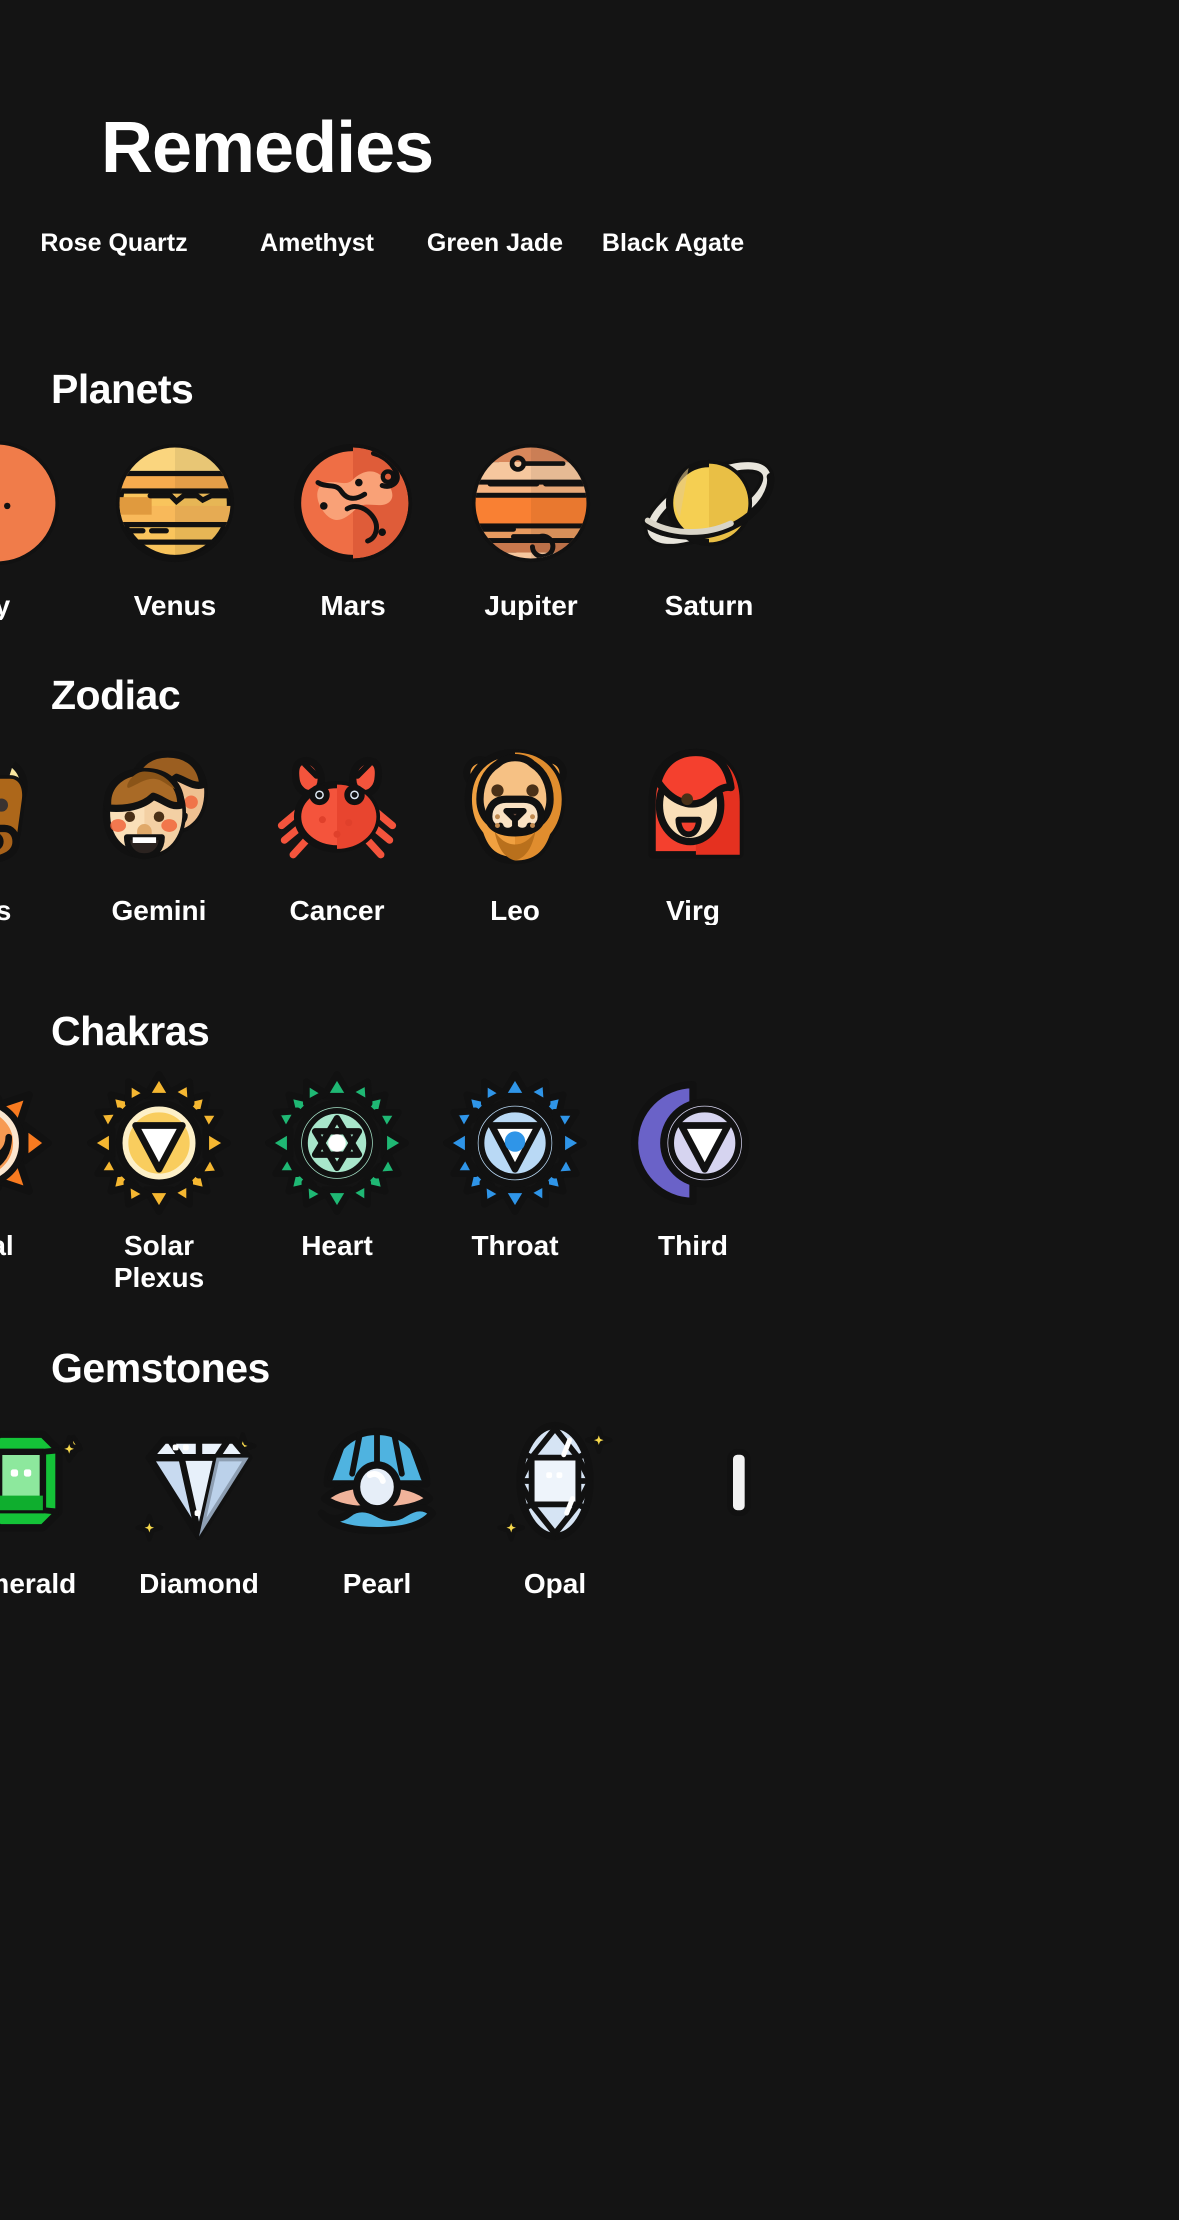  I want to click on gemstone-item-pearl: Pearl, so click(377, 1503).